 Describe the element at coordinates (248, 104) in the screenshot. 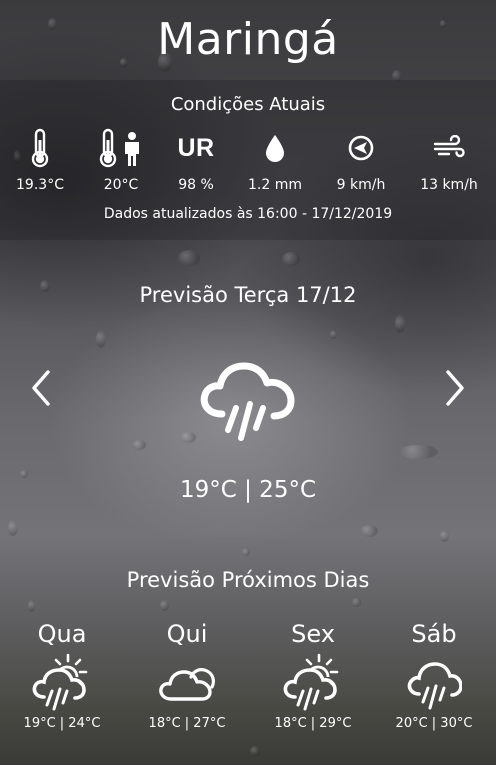

I see `current-conditions-heading: Condições Atuais` at that location.